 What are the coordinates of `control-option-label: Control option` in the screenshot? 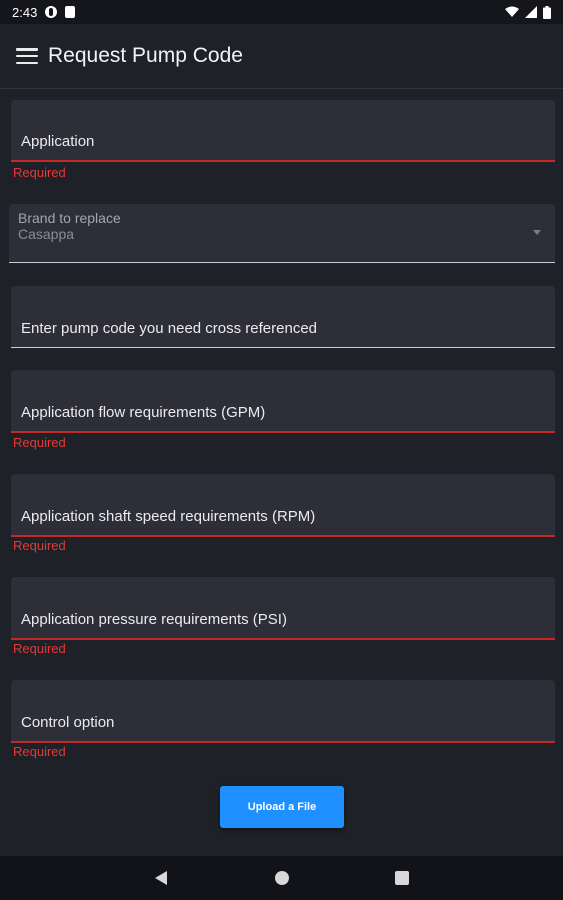 It's located at (68, 722).